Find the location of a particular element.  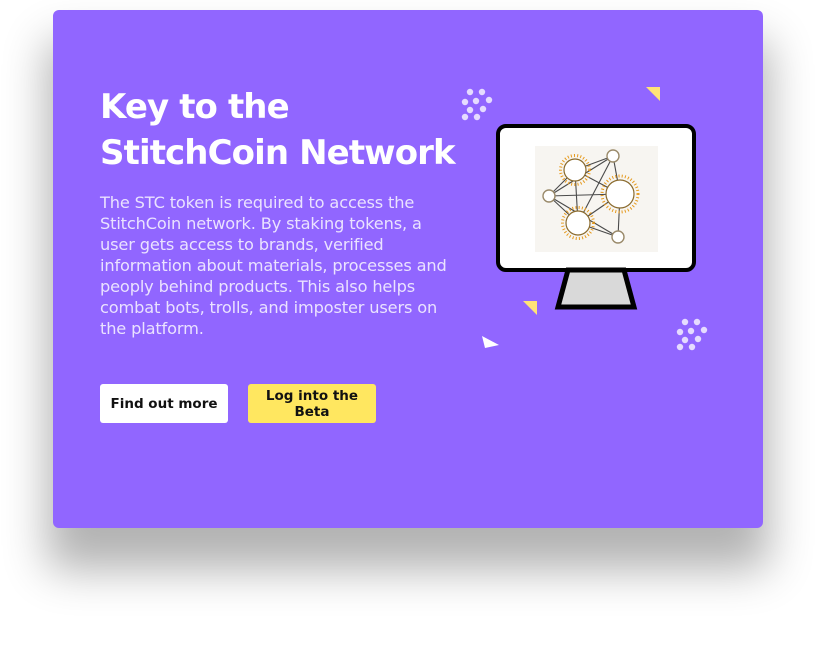

monitor-network-icon is located at coordinates (596, 219).